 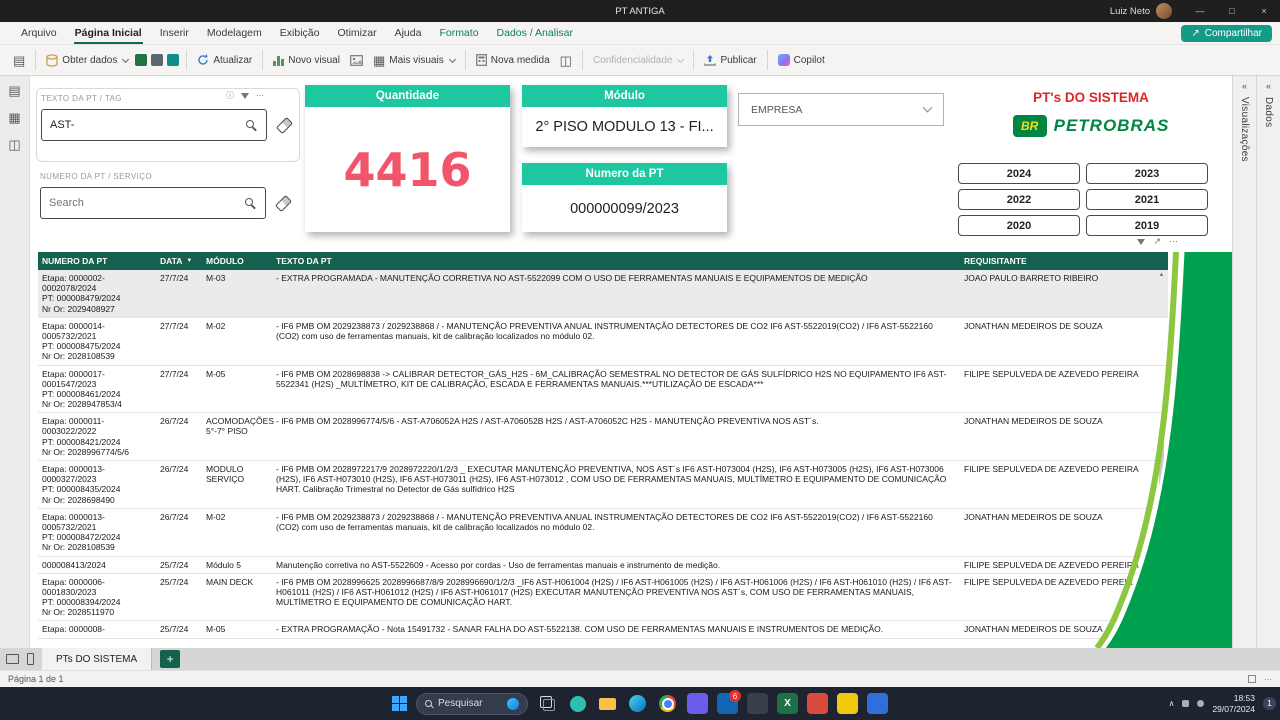 I want to click on app-dark-icon, so click(x=757, y=703).